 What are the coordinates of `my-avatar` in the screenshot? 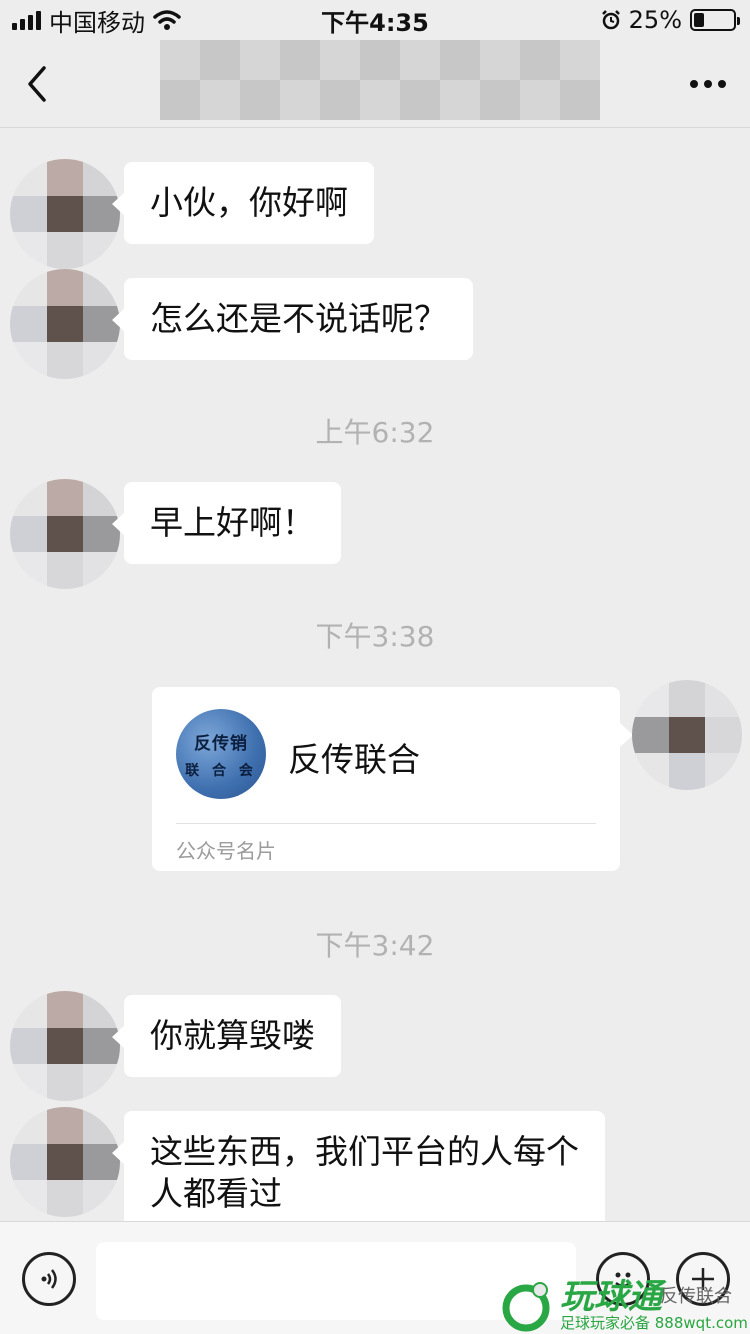 It's located at (687, 735).